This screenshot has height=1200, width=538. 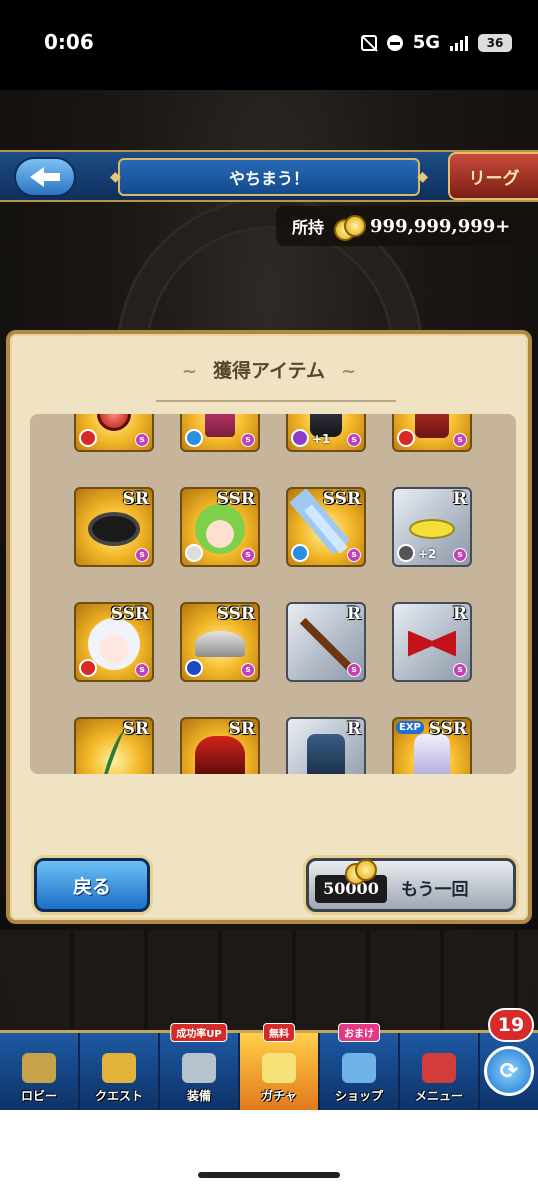 I want to click on nav-label: ショップ, so click(x=358, y=1096).